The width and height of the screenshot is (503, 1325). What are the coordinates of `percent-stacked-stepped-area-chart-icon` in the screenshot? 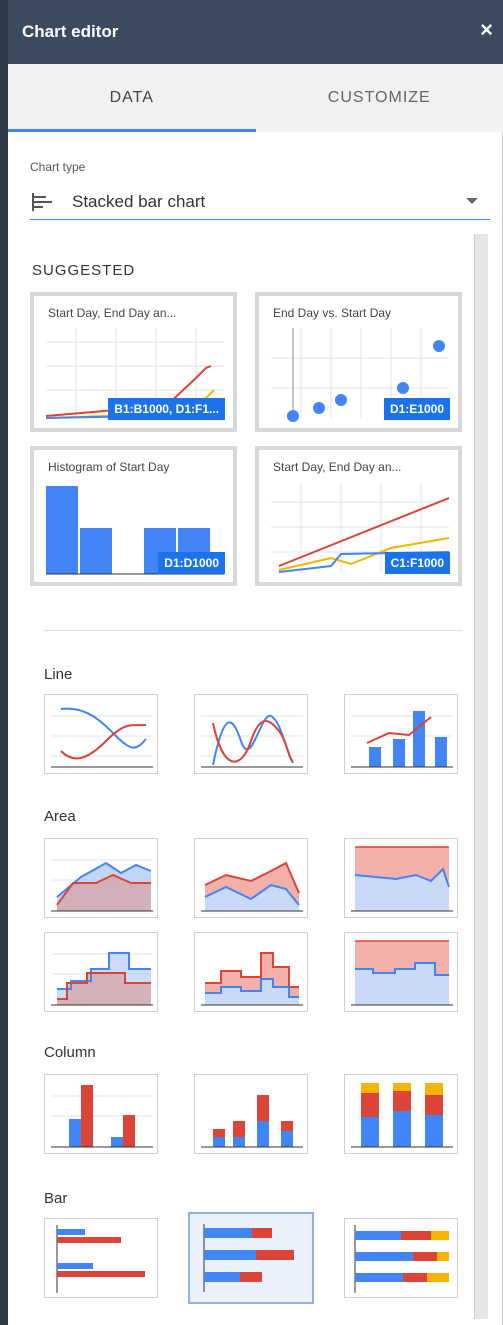 It's located at (402, 973).